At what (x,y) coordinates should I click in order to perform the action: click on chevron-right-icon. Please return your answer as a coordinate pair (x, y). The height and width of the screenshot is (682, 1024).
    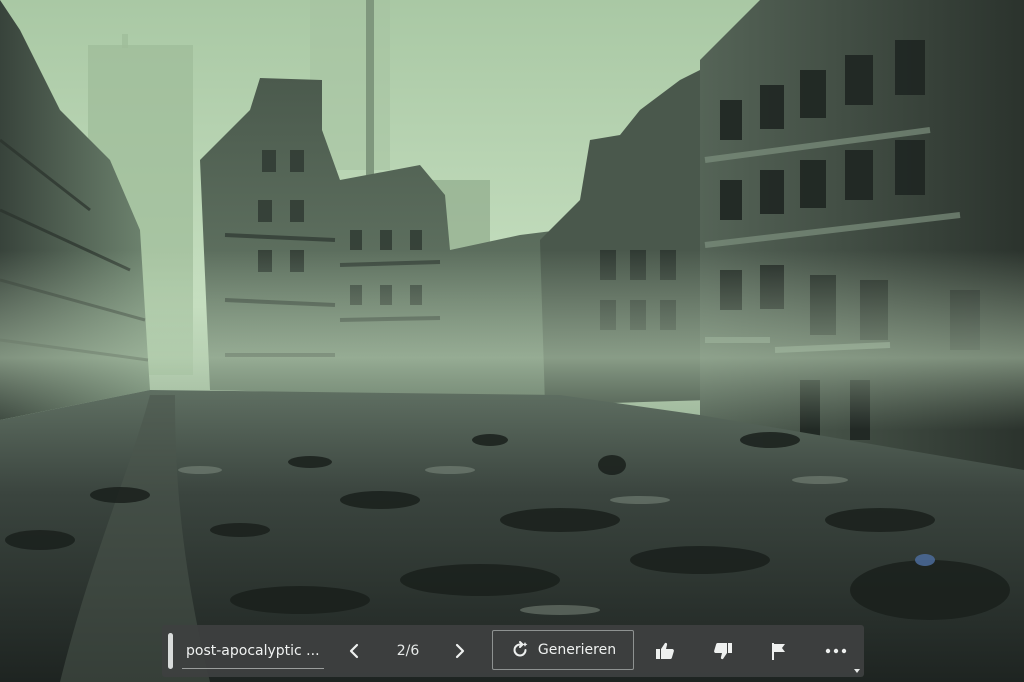
    Looking at the image, I should click on (460, 651).